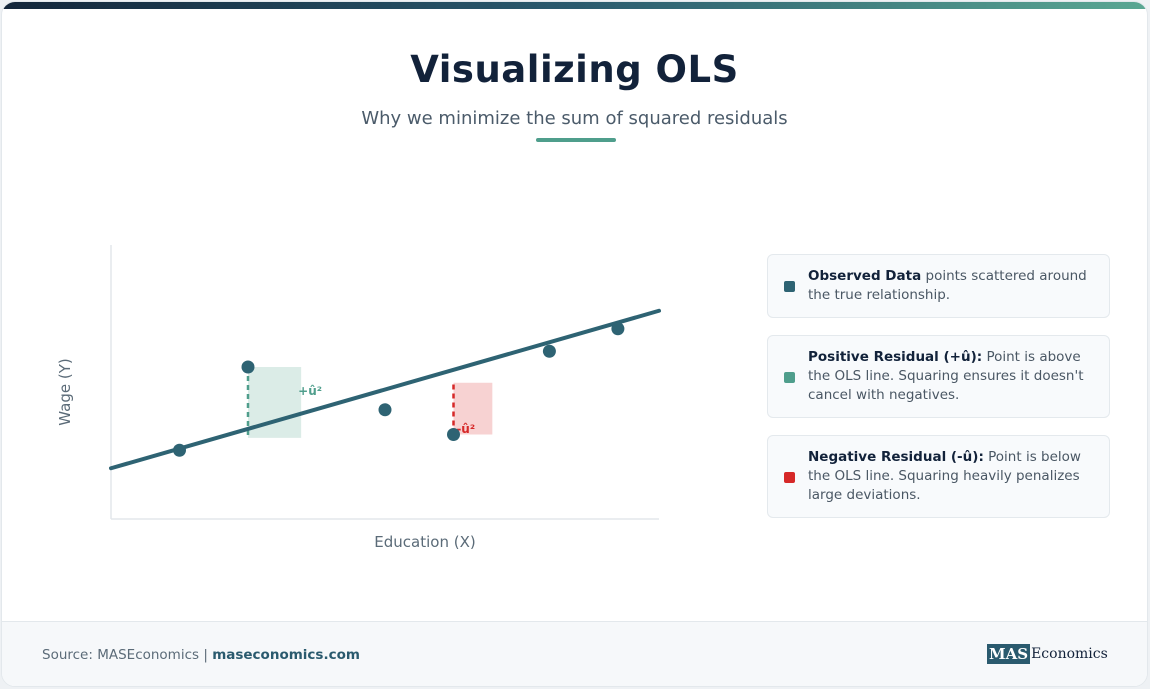 The image size is (1150, 689). I want to click on mas-economics-logo: MAS Economics, so click(1047, 654).